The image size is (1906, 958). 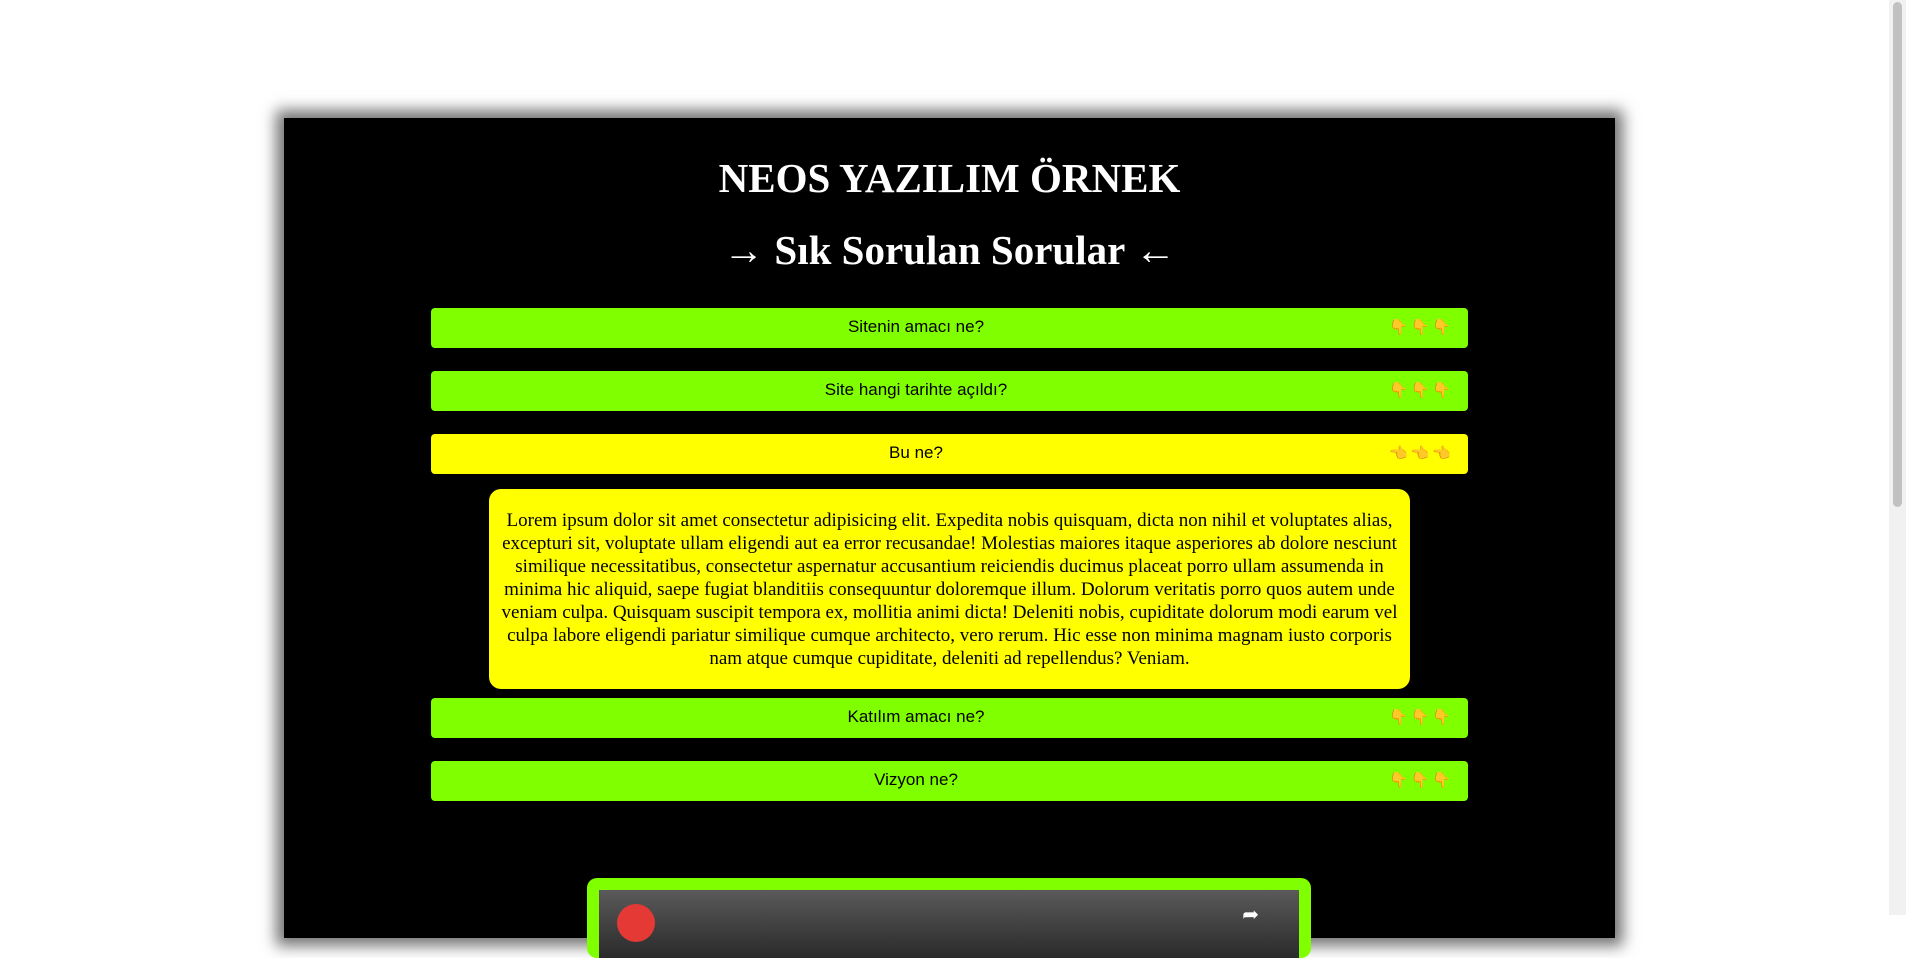 What do you see at coordinates (949, 250) in the screenshot?
I see `faq-heading: → Sık Sorulan Sorular ←` at bounding box center [949, 250].